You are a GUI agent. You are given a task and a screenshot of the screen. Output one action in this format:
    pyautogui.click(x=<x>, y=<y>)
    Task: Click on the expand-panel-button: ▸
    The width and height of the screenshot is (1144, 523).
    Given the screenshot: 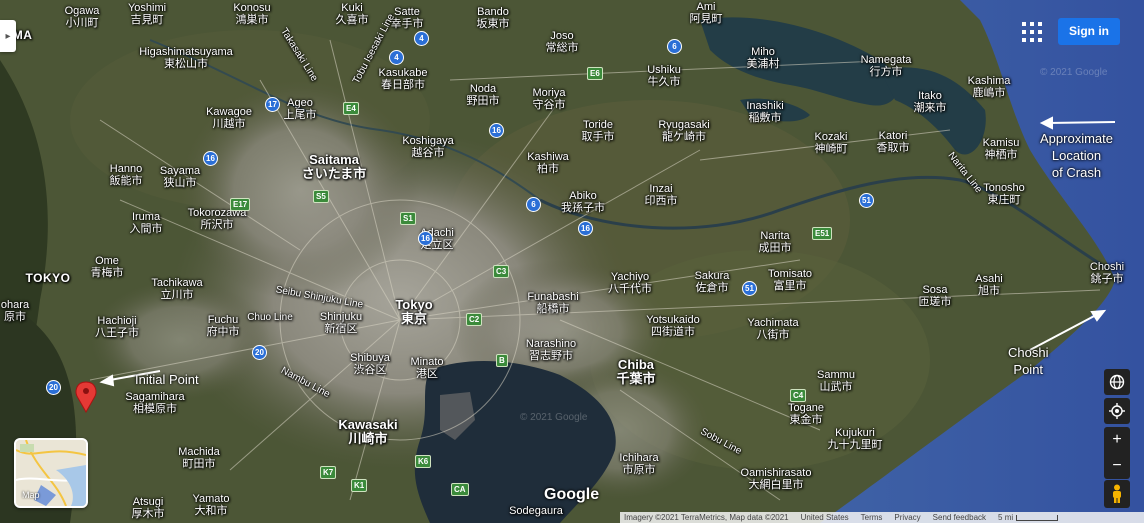 What is the action you would take?
    pyautogui.click(x=8, y=36)
    